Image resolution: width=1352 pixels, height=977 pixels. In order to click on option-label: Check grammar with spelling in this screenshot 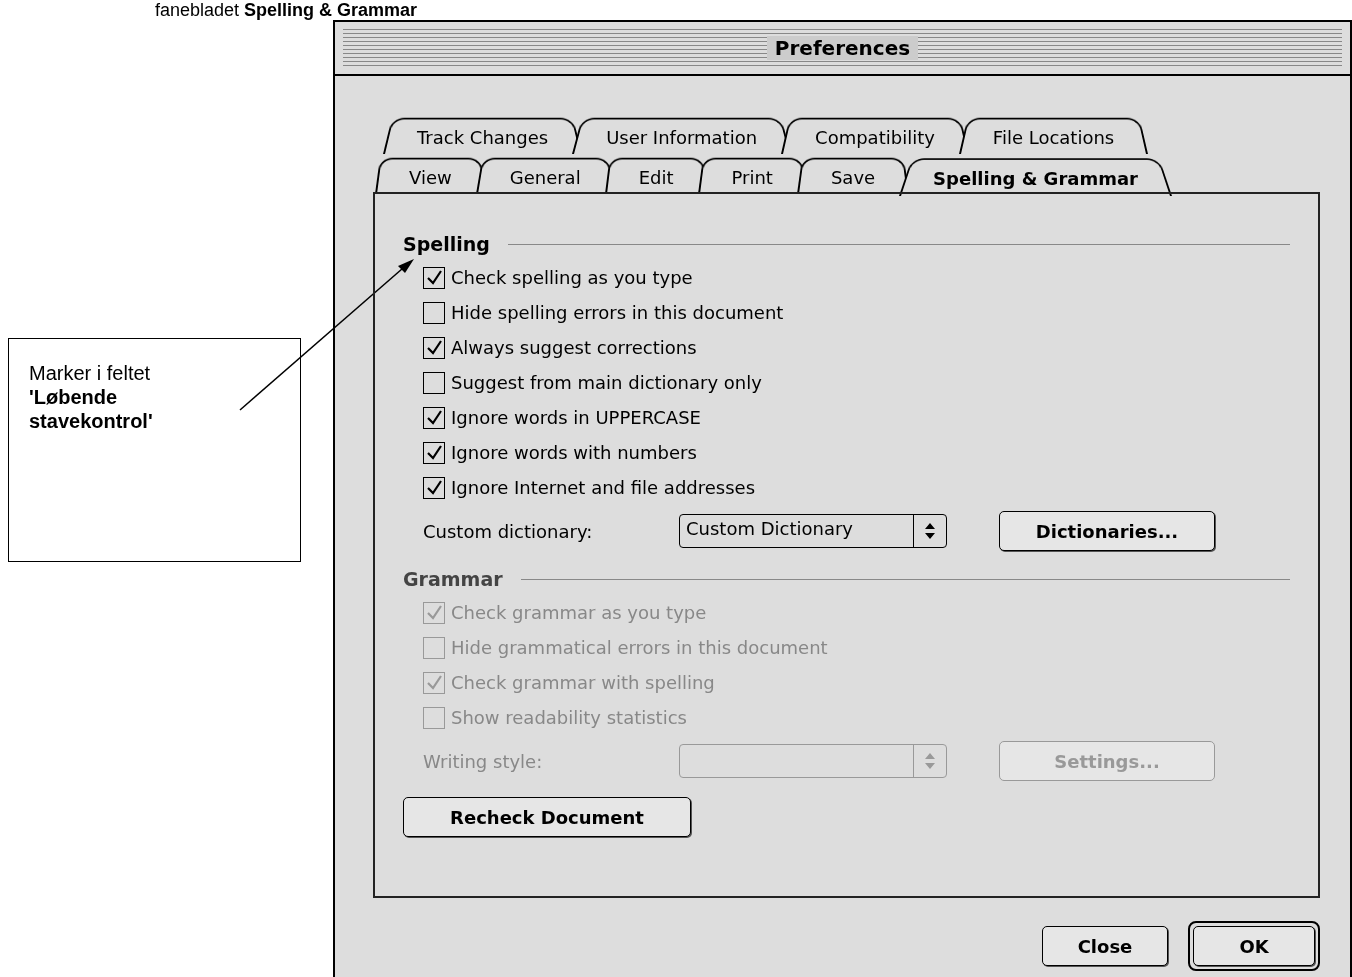, I will do `click(583, 682)`.